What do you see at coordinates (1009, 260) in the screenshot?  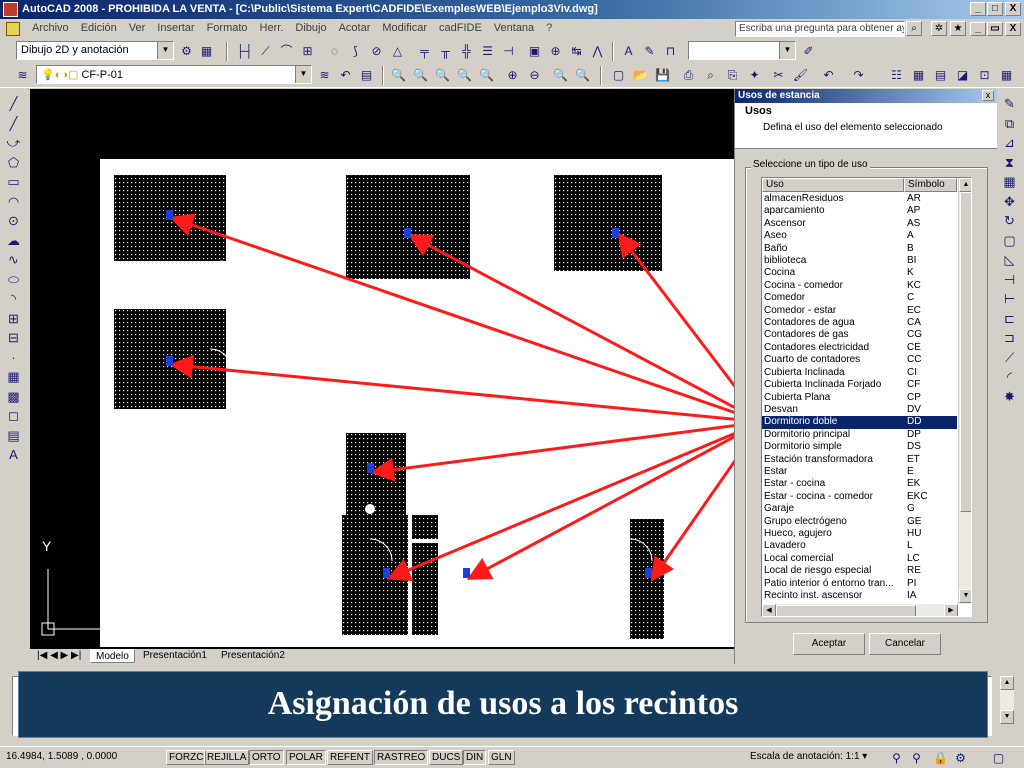 I see `stretch-icon: ◺` at bounding box center [1009, 260].